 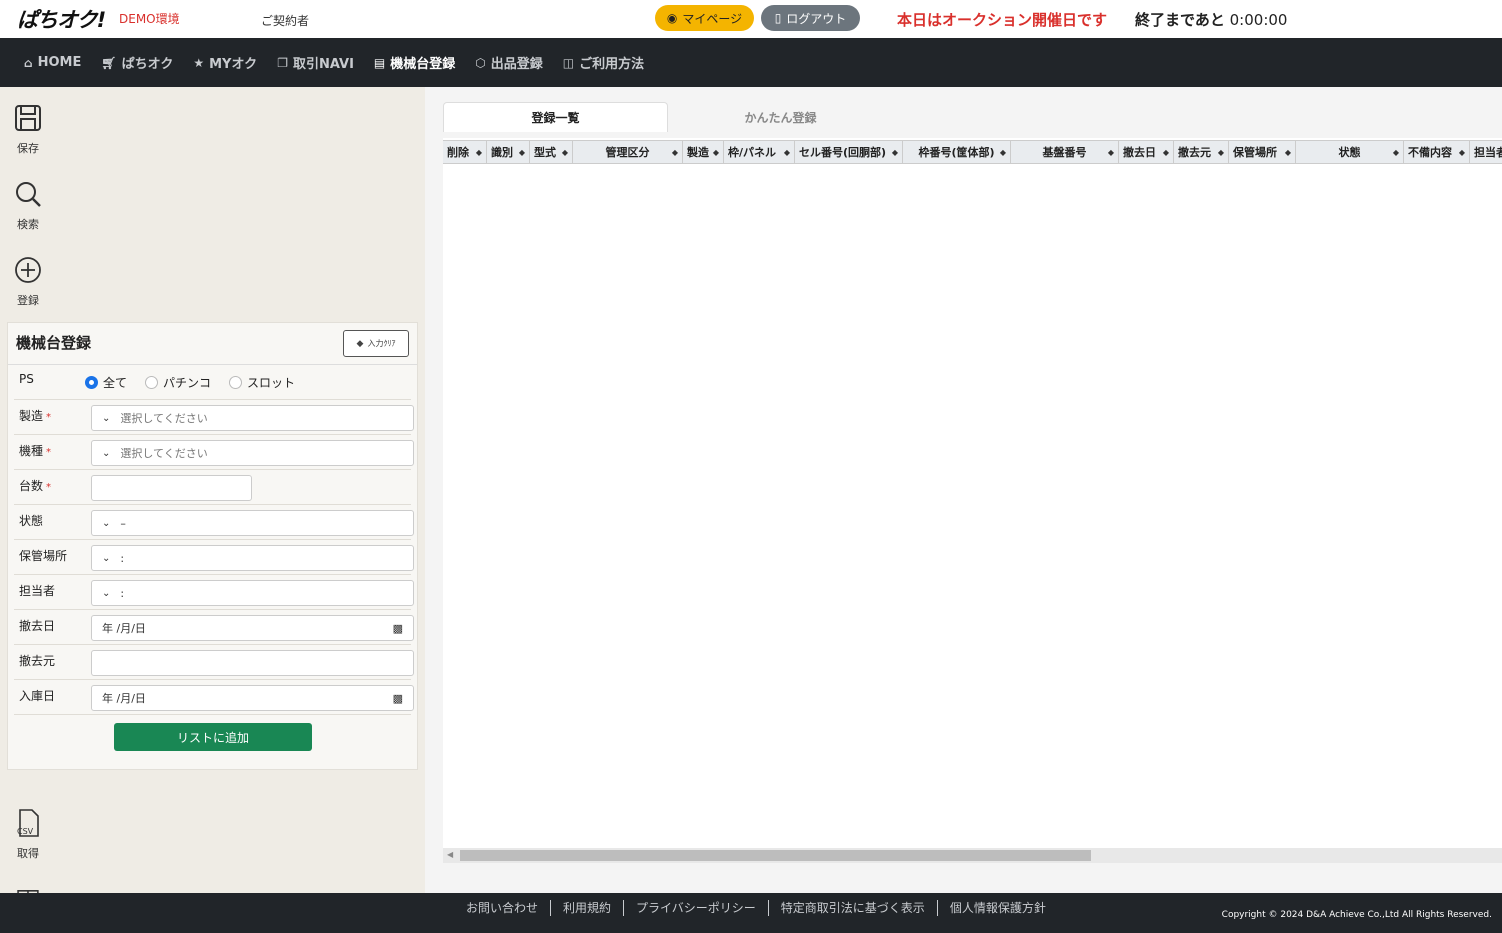 I want to click on ps-radio-slot: スロット, so click(x=262, y=382).